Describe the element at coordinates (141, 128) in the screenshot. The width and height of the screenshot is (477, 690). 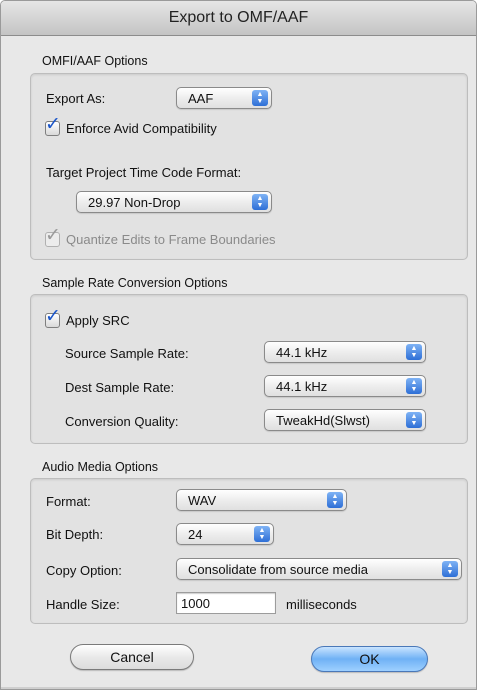
I see `enforce-avid-label: Enforce Avid Compatibility` at that location.